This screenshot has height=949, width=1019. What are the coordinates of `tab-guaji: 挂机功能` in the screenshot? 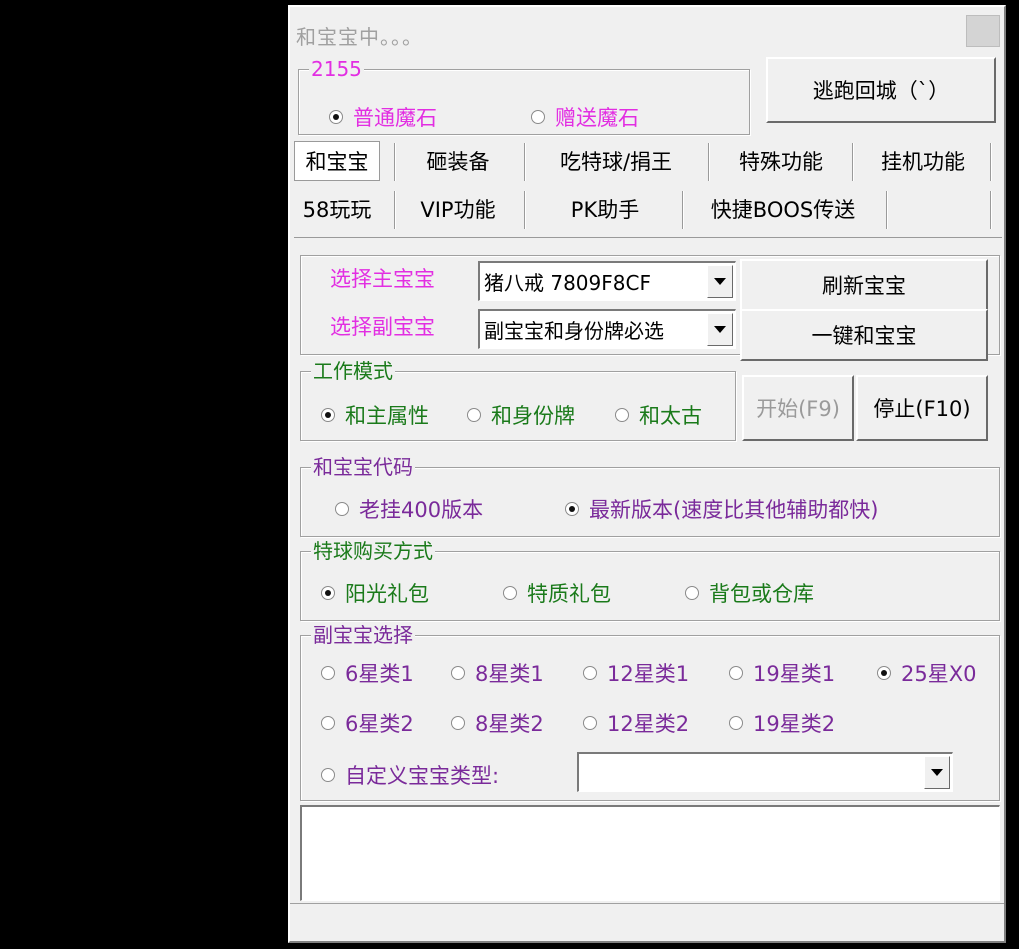 It's located at (923, 161).